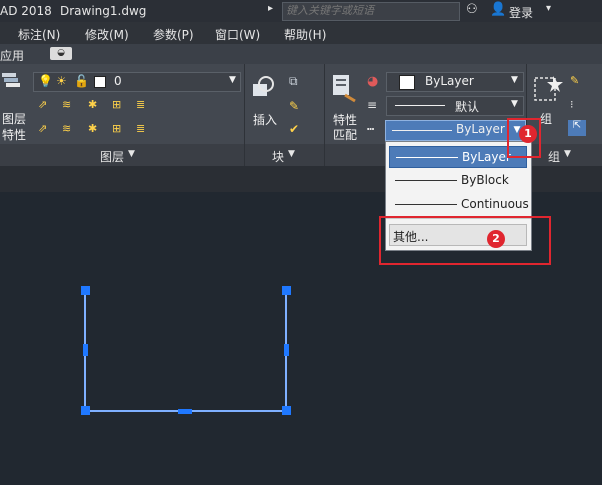 The width and height of the screenshot is (602, 485). I want to click on layer-unlock-icon: ⊞, so click(119, 129).